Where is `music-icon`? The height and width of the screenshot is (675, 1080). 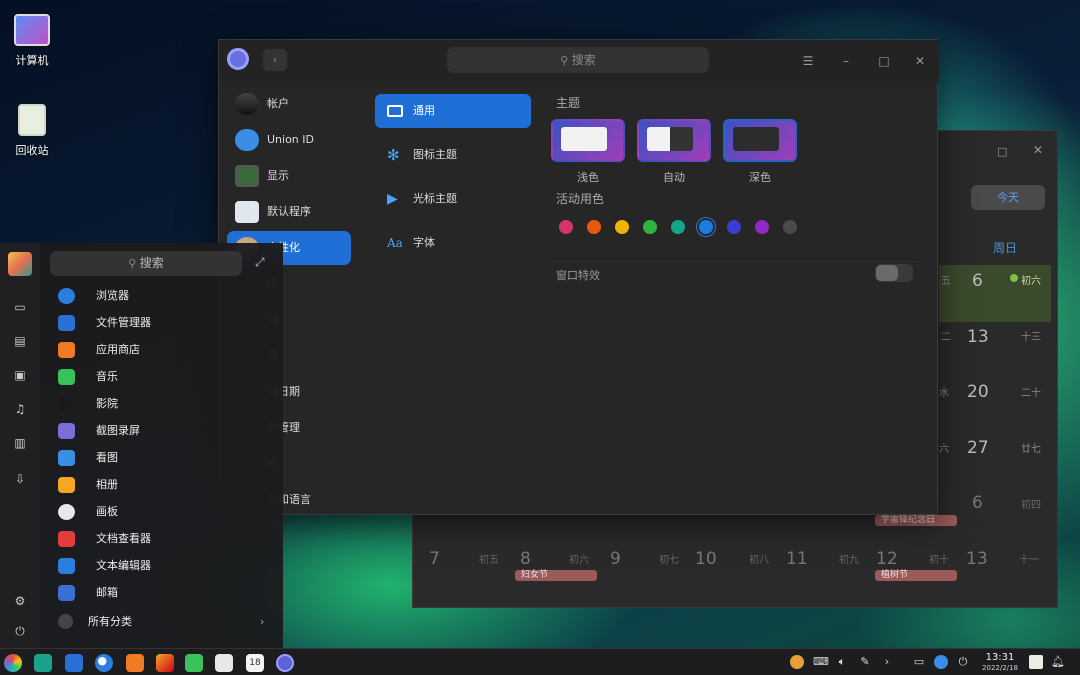 music-icon is located at coordinates (194, 663).